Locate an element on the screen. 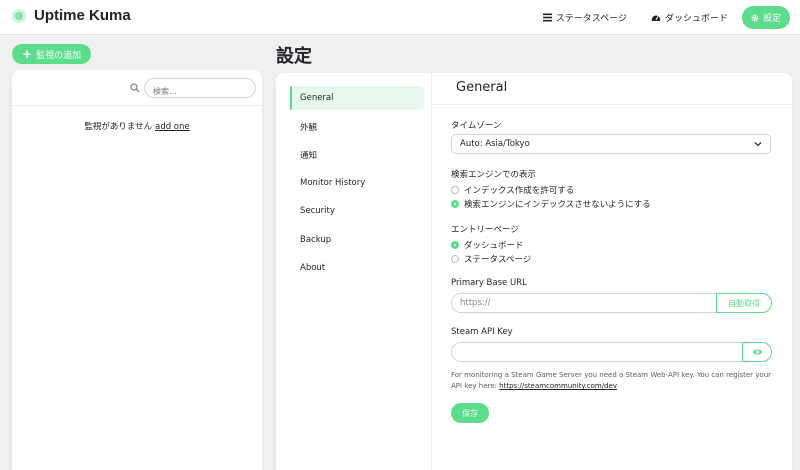 The width and height of the screenshot is (800, 470). empty-monitor-message: 監視がありません add one is located at coordinates (137, 126).